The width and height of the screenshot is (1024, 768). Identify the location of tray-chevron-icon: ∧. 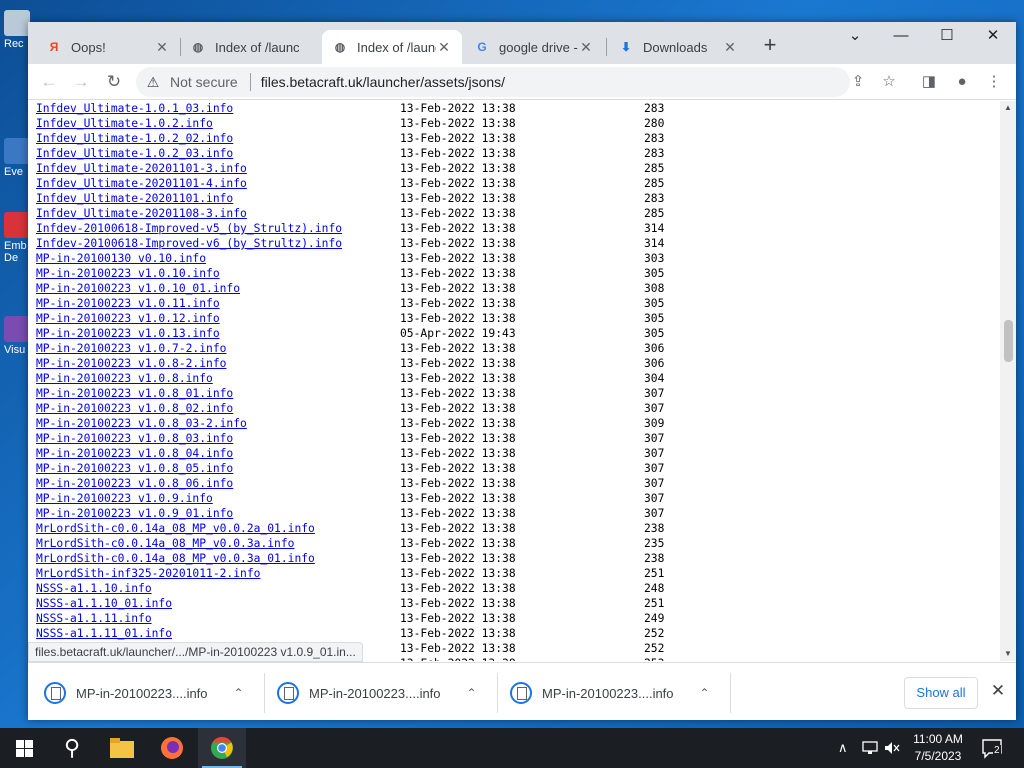
(843, 748).